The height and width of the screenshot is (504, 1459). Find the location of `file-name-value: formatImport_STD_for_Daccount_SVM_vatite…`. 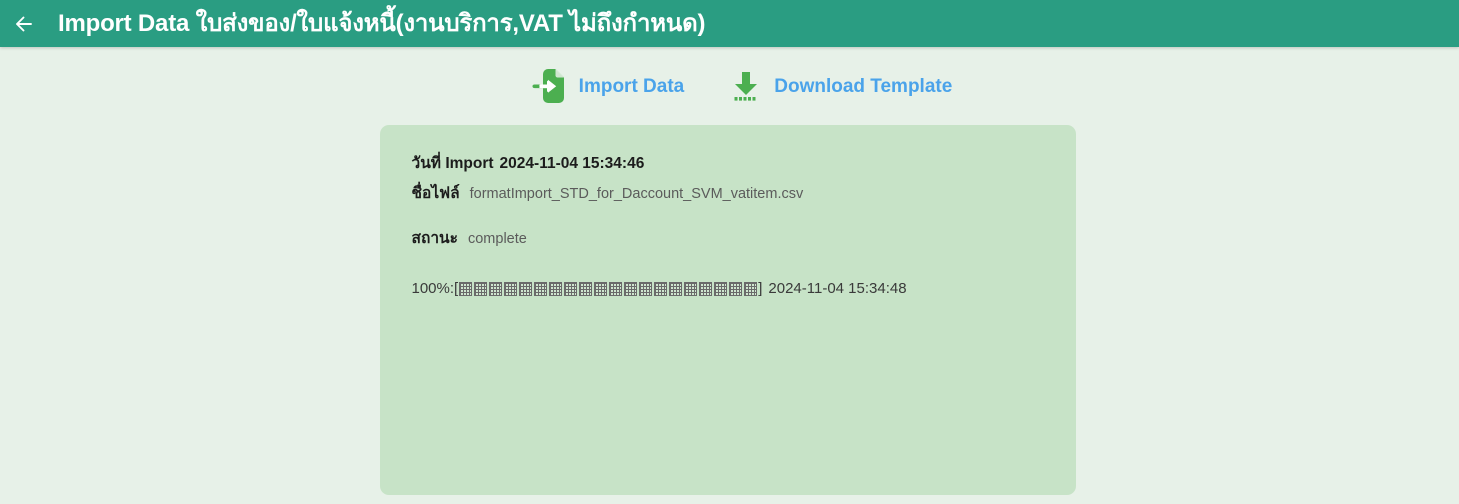

file-name-value: formatImport_STD_for_Daccount_SVM_vatite… is located at coordinates (636, 193).